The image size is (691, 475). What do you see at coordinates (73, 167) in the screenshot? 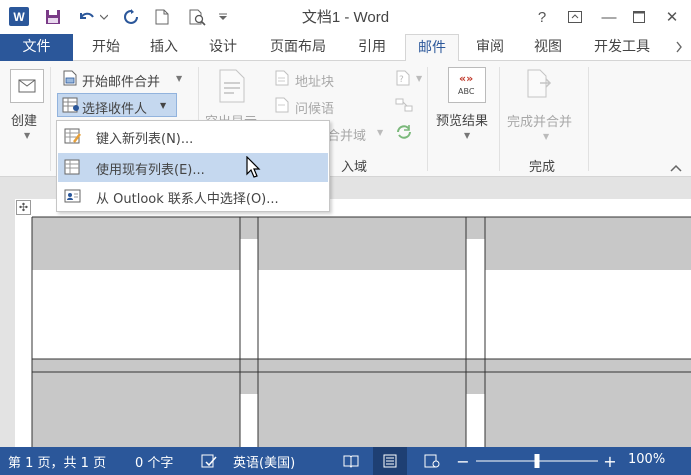
I see `existing-list-icon` at bounding box center [73, 167].